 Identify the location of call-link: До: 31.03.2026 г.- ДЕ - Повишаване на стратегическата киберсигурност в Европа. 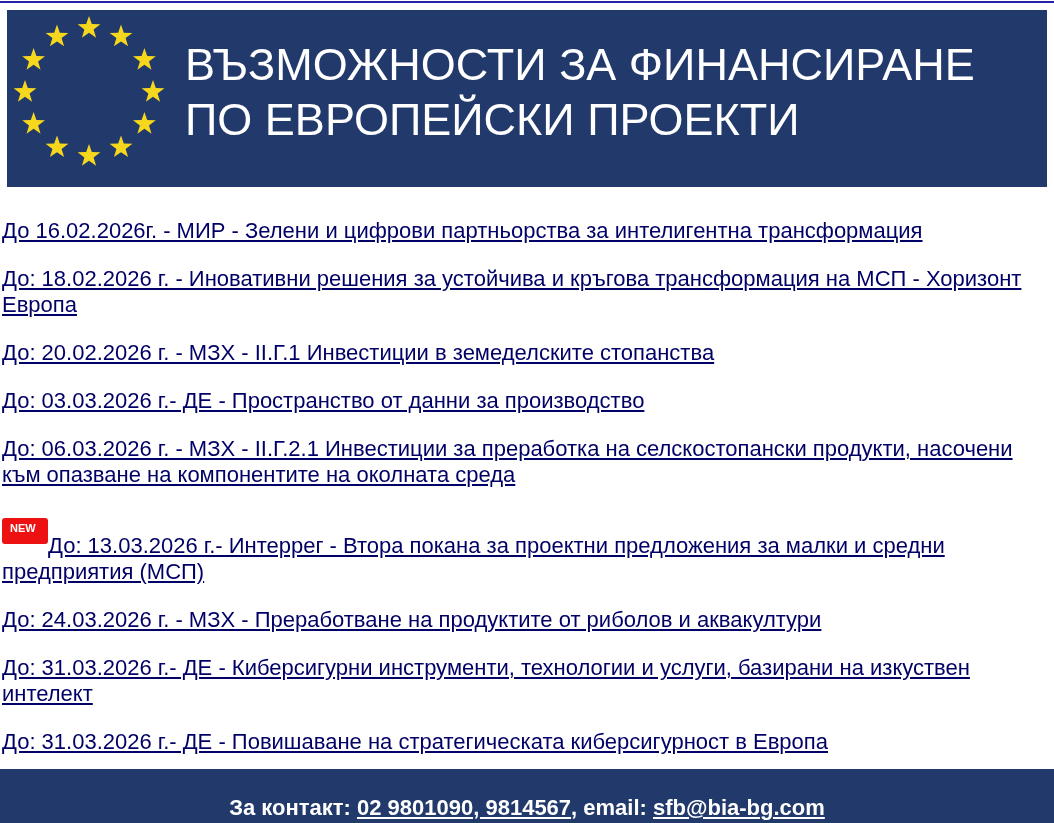
(527, 742).